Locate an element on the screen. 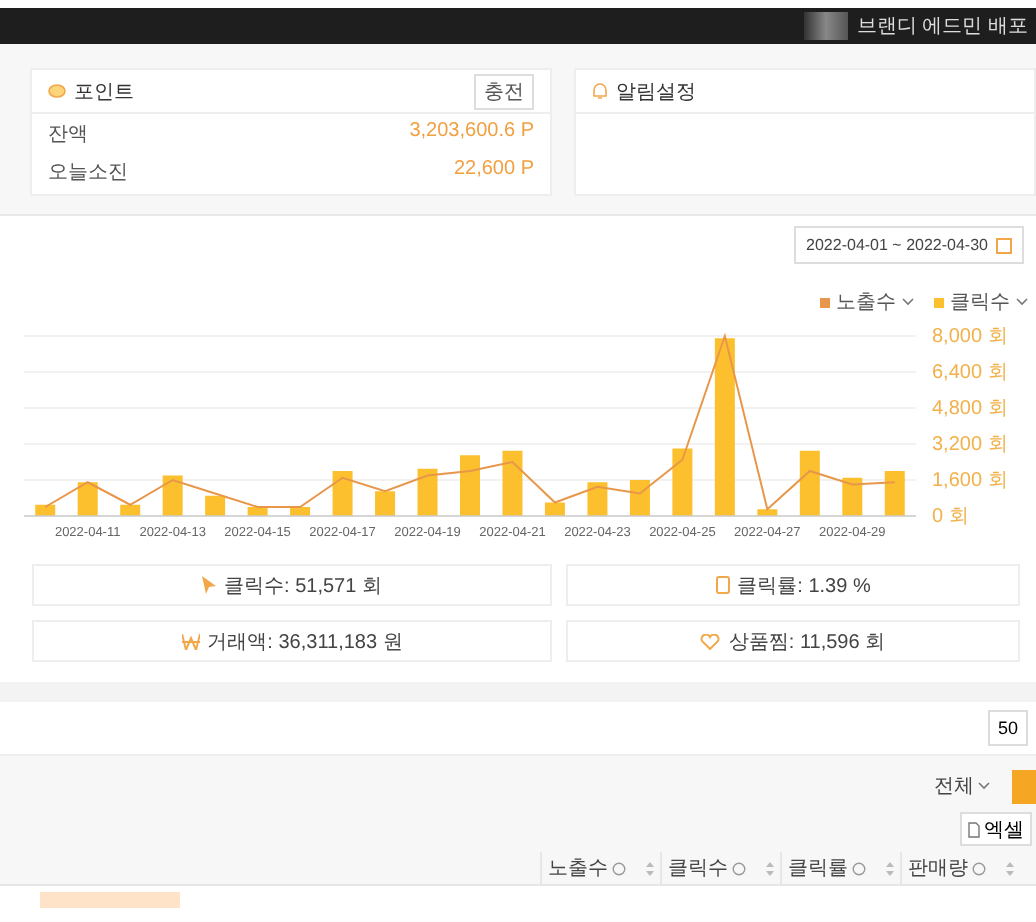 Image resolution: width=1036 pixels, height=922 pixels. heart-icon is located at coordinates (710, 641).